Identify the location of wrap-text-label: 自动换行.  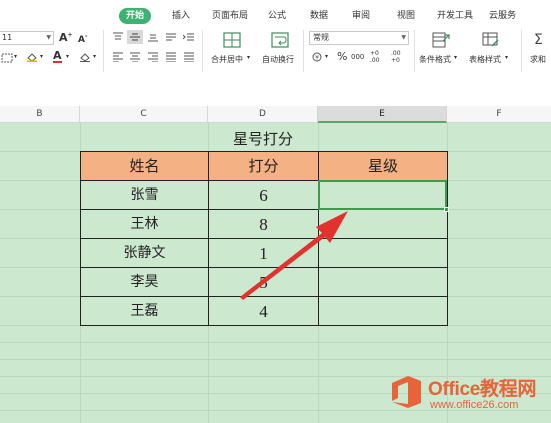
(278, 59).